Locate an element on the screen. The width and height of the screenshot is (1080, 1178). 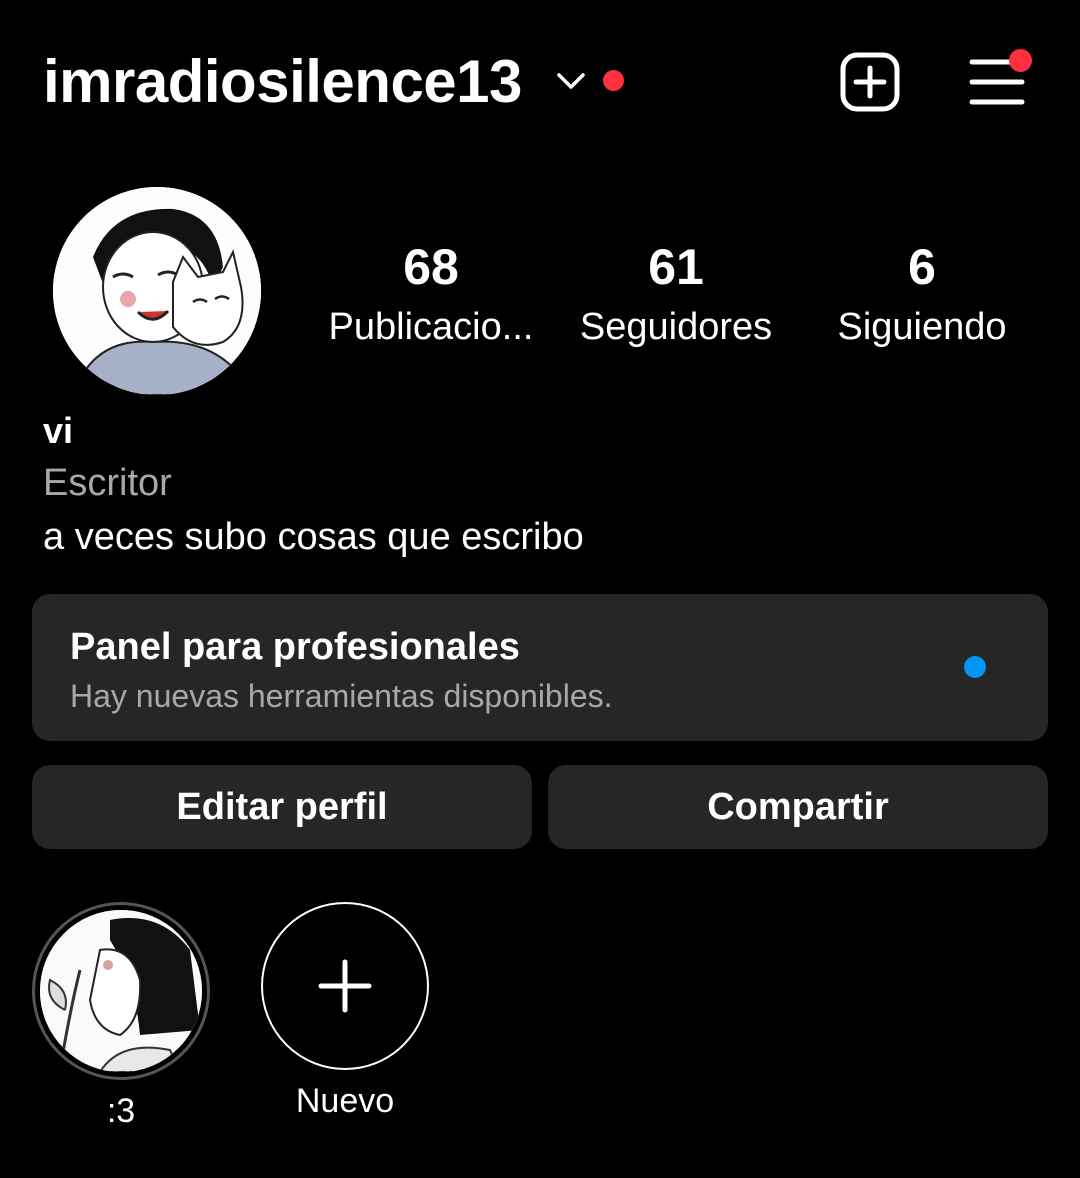
stat-followers: 61 Seguidores is located at coordinates (676, 295).